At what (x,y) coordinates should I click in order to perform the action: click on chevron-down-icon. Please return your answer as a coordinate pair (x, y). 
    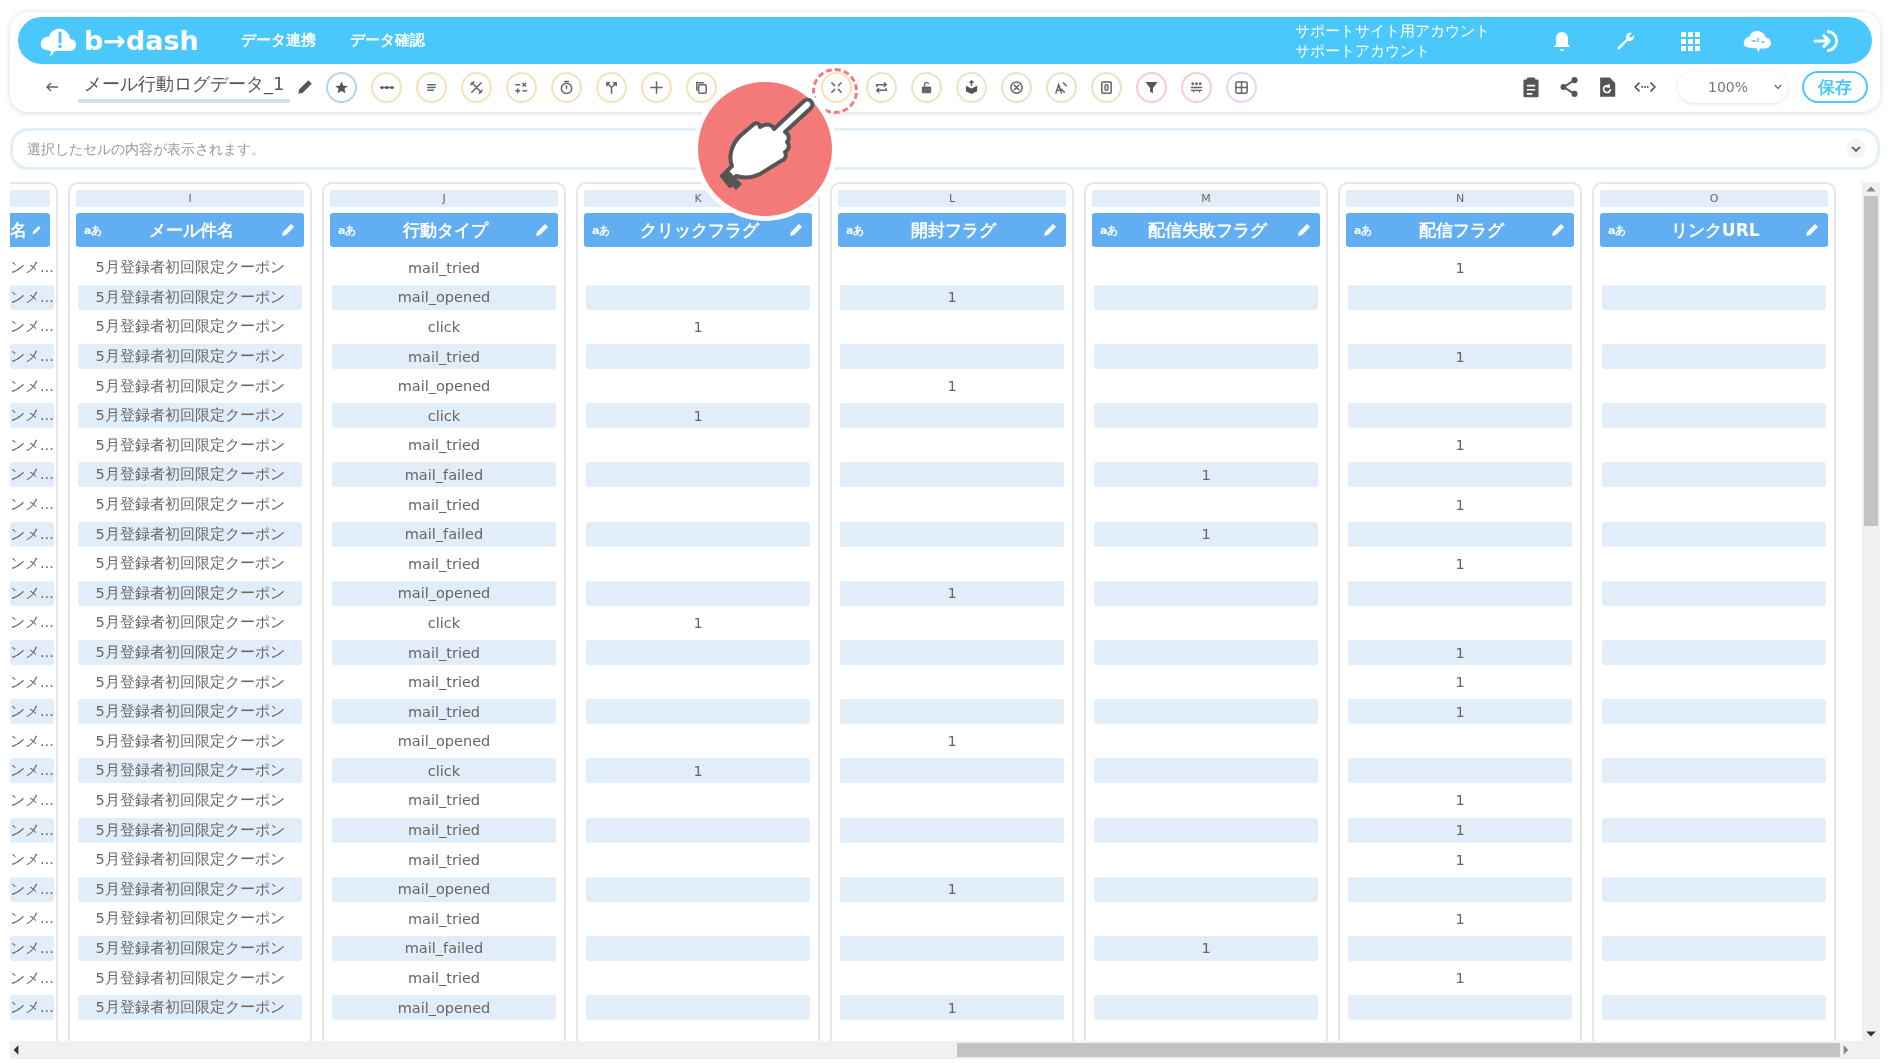
    Looking at the image, I should click on (1856, 149).